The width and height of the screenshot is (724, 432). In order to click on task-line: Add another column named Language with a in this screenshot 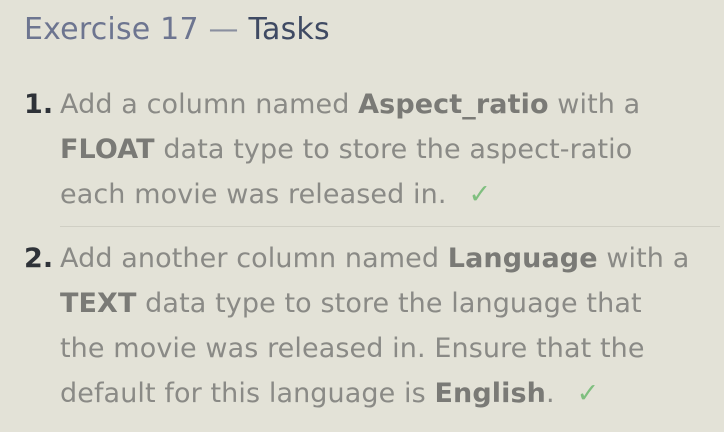, I will do `click(385, 258)`.